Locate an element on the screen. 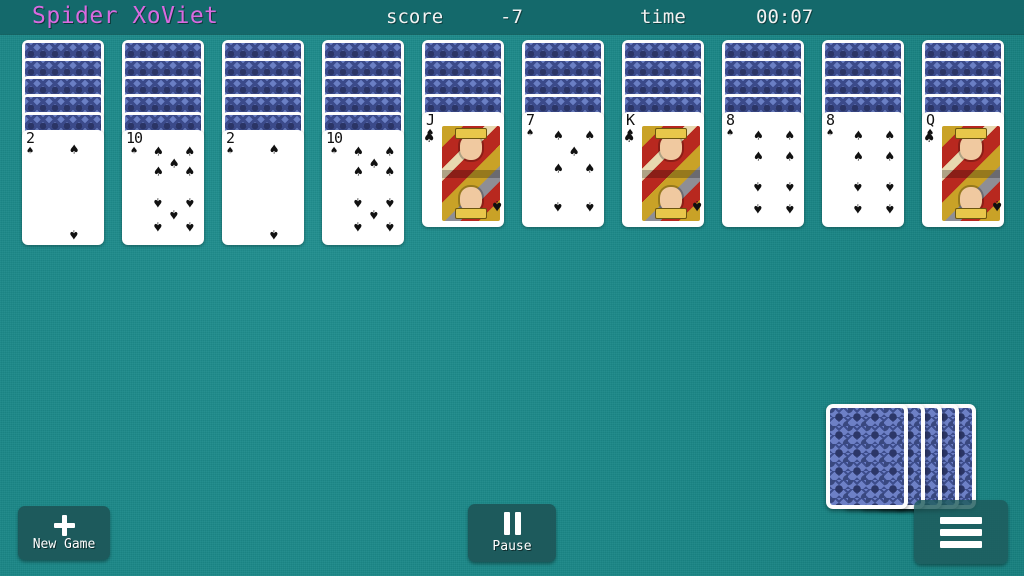 Image resolution: width=1024 pixels, height=576 pixels. plus-icon is located at coordinates (64, 525).